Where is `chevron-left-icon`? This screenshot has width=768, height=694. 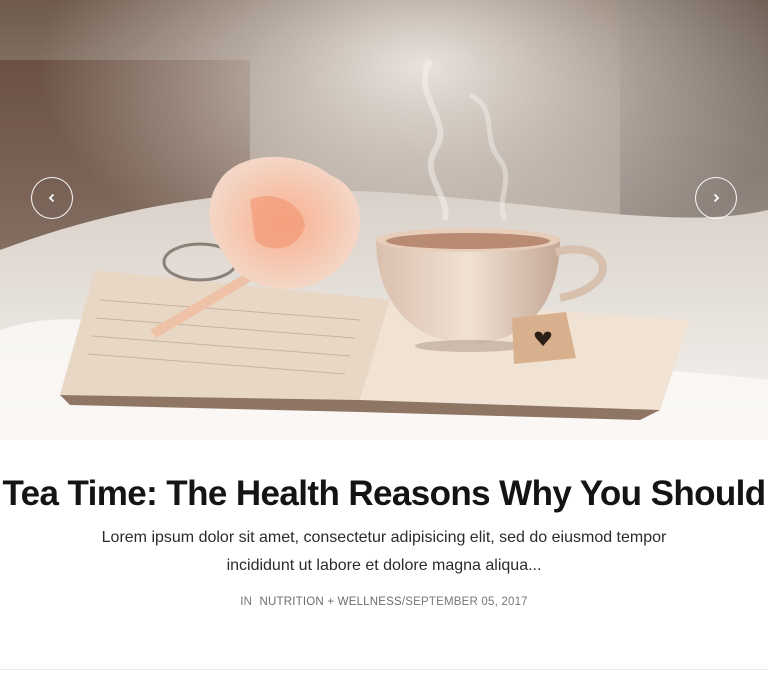
chevron-left-icon is located at coordinates (51, 198).